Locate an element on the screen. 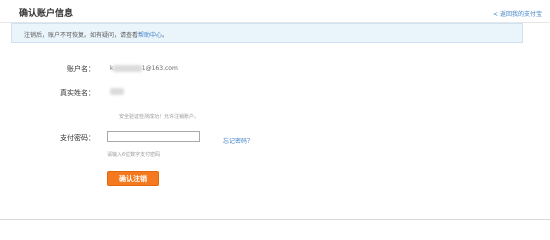 This screenshot has height=240, width=550. notice-text: 注销后，账户不可恢复。如有疑问，请查看帮助中心。 is located at coordinates (96, 34).